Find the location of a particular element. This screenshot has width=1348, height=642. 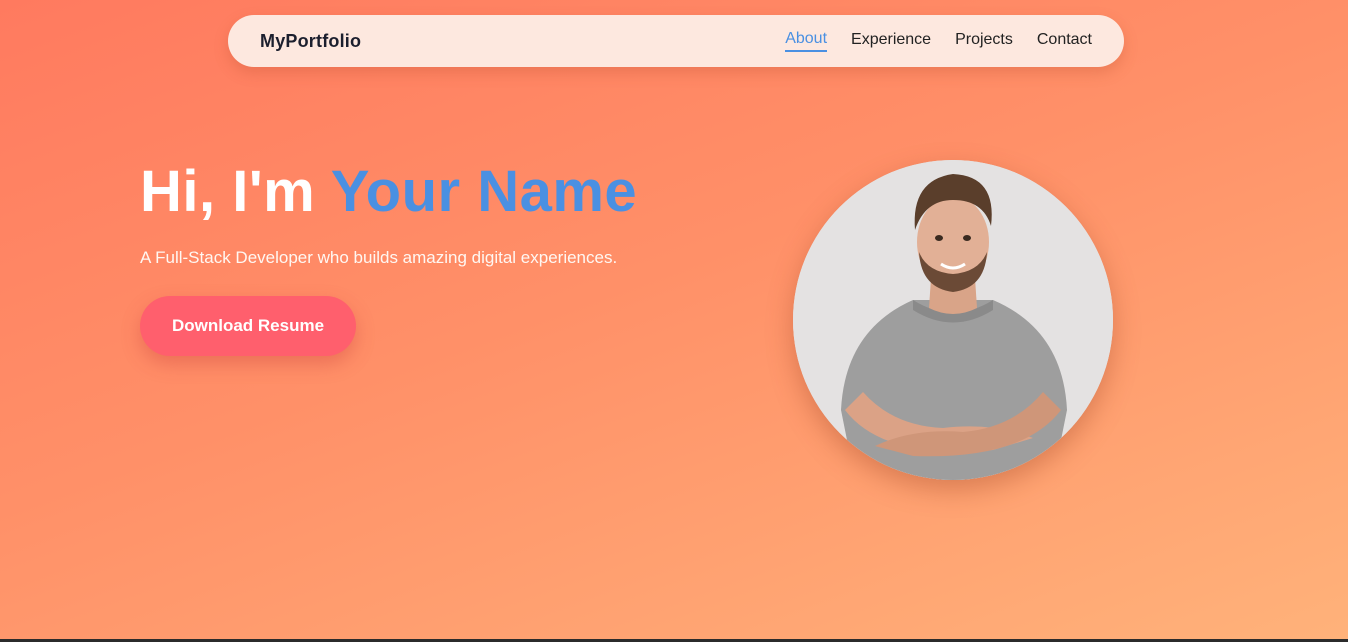

nav-link-contact: Contact is located at coordinates (1064, 41).